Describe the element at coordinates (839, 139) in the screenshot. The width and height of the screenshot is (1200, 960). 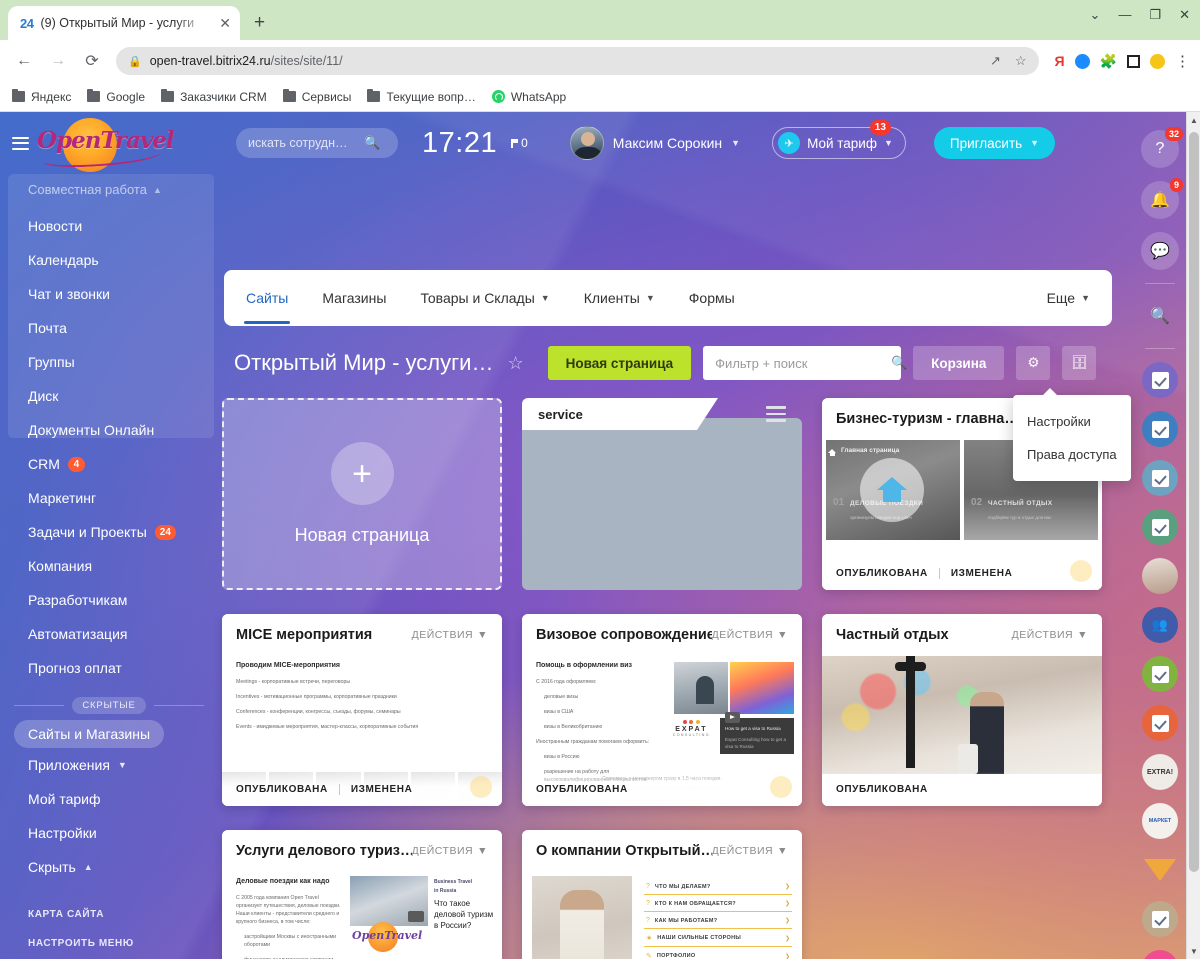
I see `my-tariff-button: ✈ Мой тариф ▼ 13` at that location.